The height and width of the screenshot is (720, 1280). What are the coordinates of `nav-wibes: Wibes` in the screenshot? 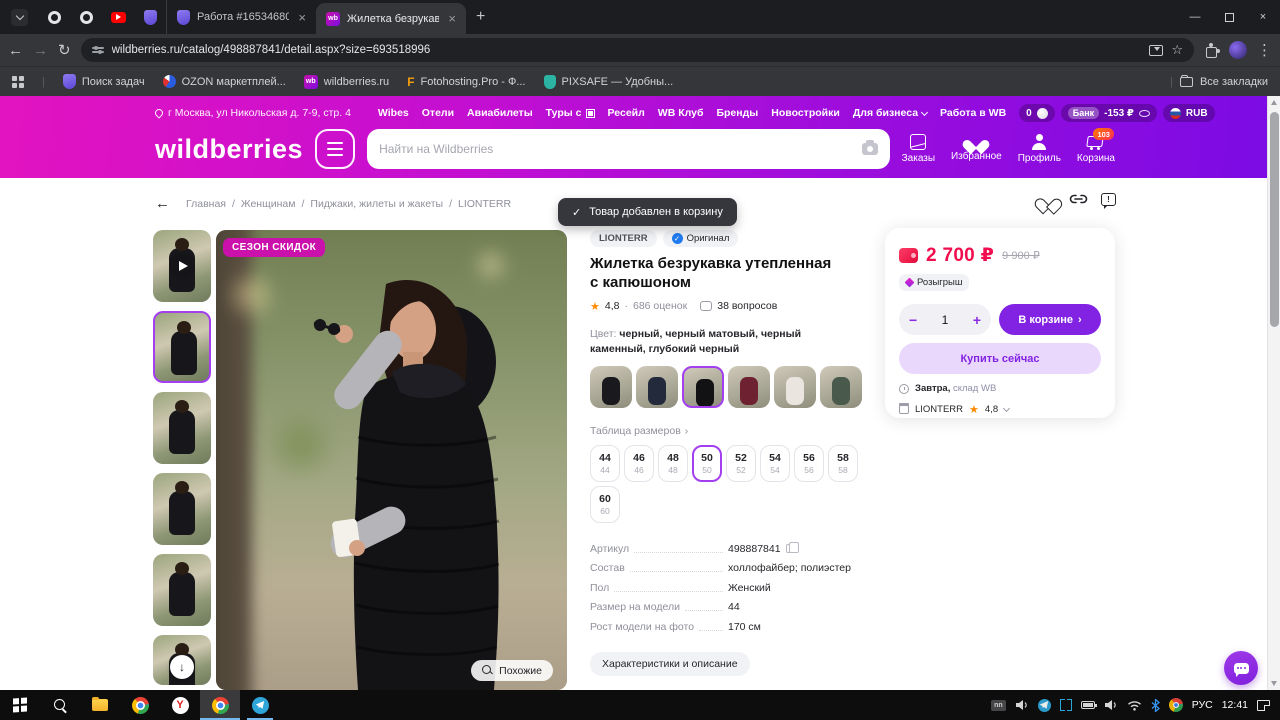 It's located at (393, 113).